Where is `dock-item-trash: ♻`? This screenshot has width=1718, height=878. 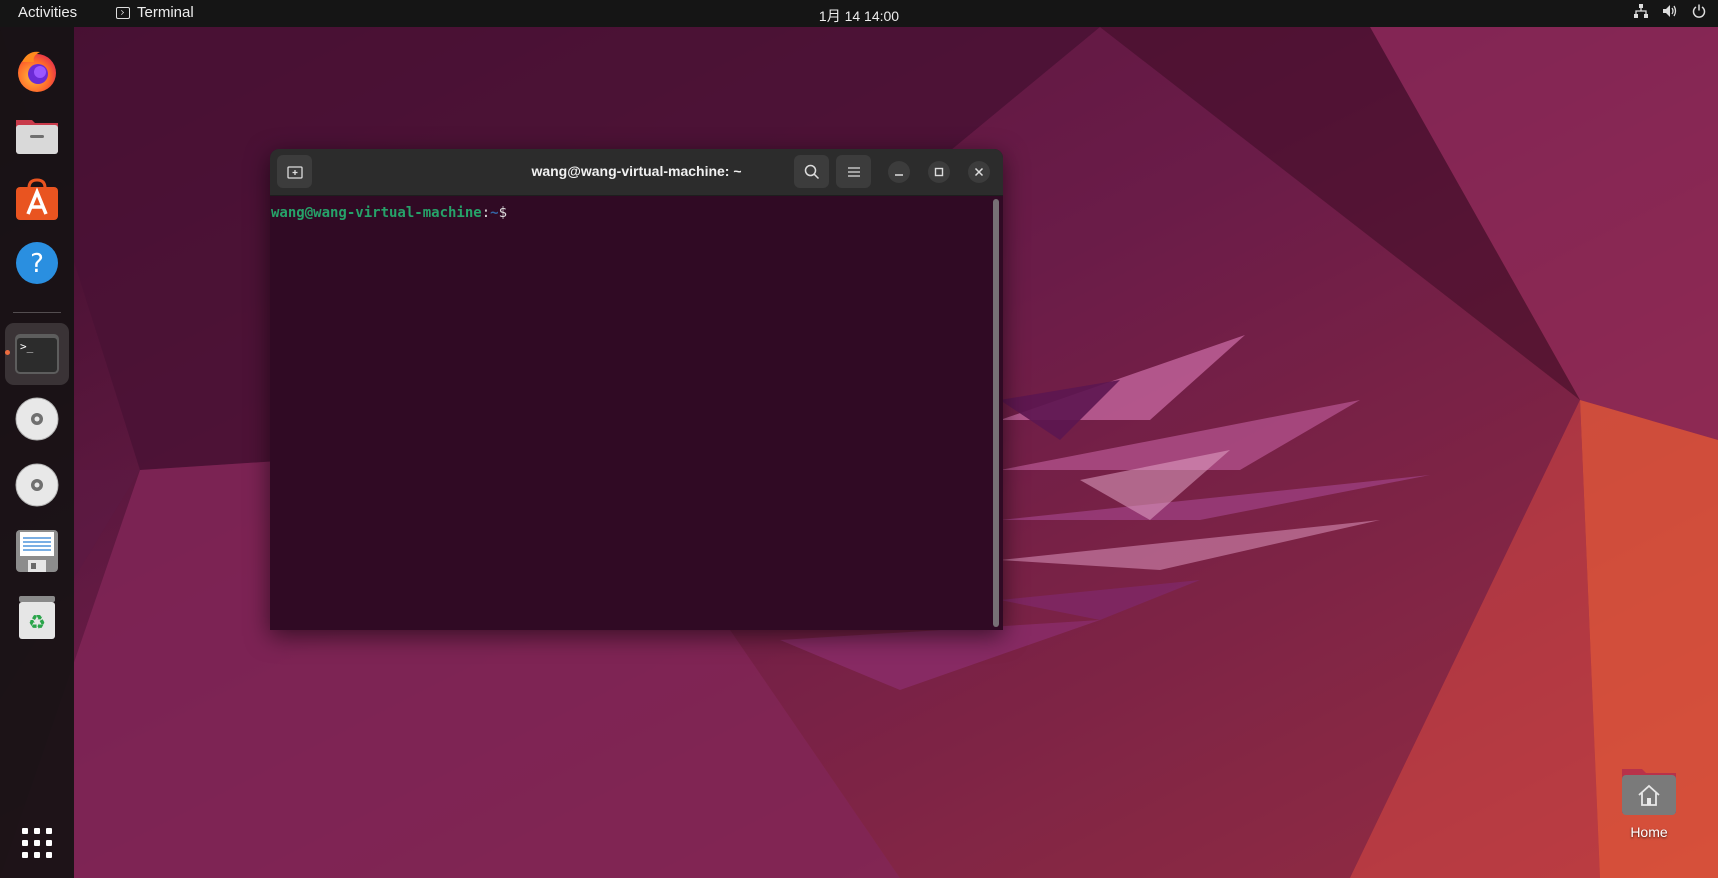 dock-item-trash: ♻ is located at coordinates (37, 617).